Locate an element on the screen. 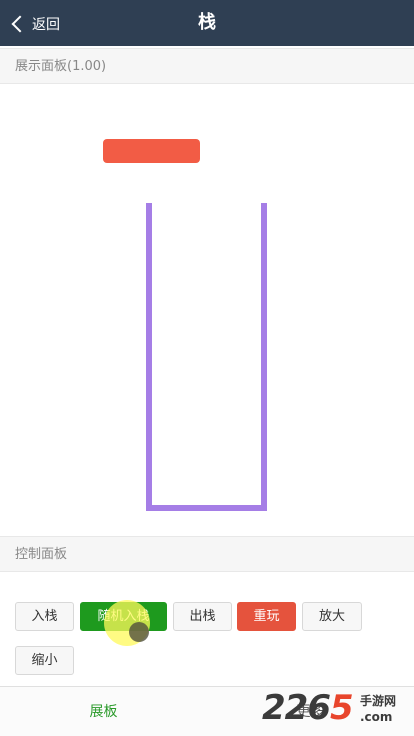  bottom-tab-bar: 展板 更多 is located at coordinates (207, 711).